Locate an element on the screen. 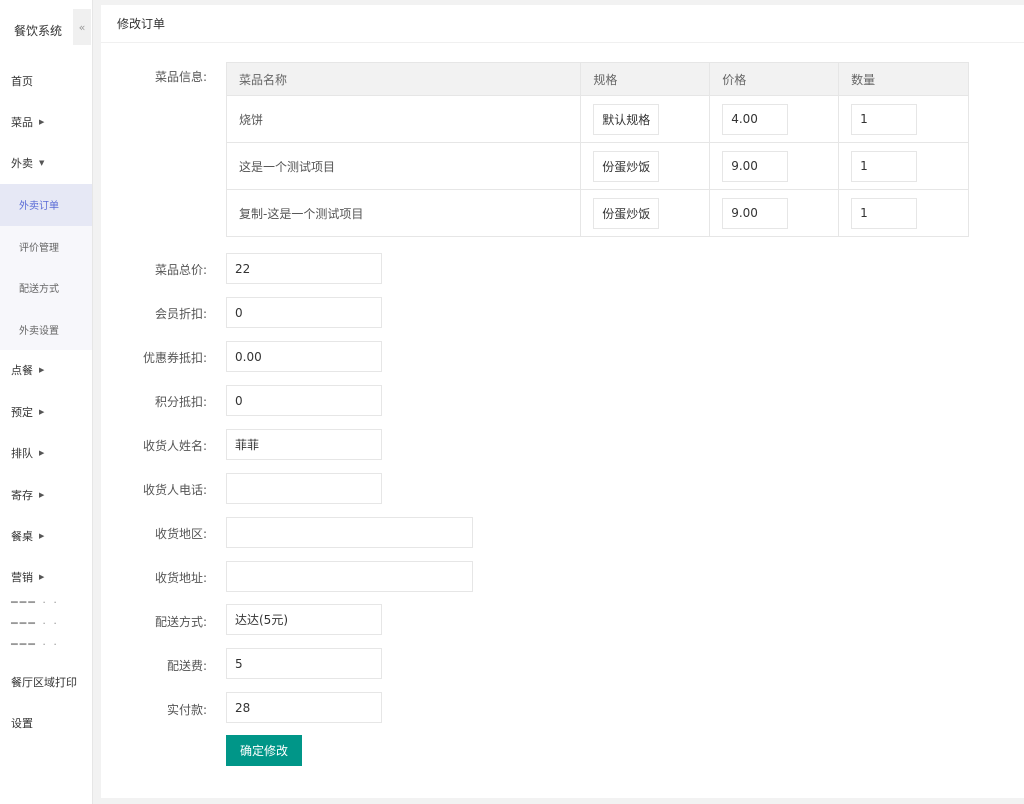 The height and width of the screenshot is (804, 1024). total-price-label: 菜品总价: is located at coordinates (180, 270).